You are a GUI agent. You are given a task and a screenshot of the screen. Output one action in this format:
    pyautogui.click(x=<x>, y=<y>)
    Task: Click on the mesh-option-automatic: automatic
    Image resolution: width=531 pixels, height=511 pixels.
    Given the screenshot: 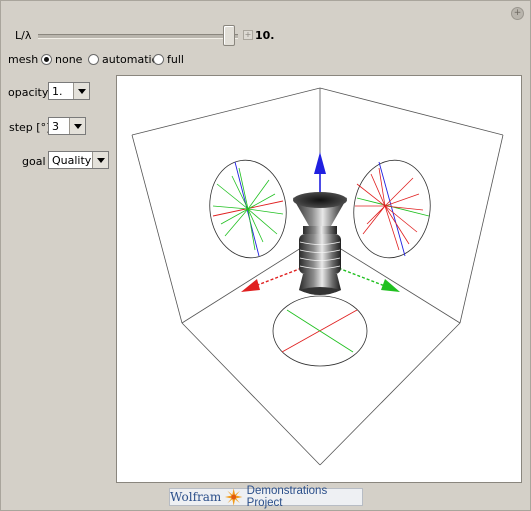 What is the action you would take?
    pyautogui.click(x=123, y=59)
    